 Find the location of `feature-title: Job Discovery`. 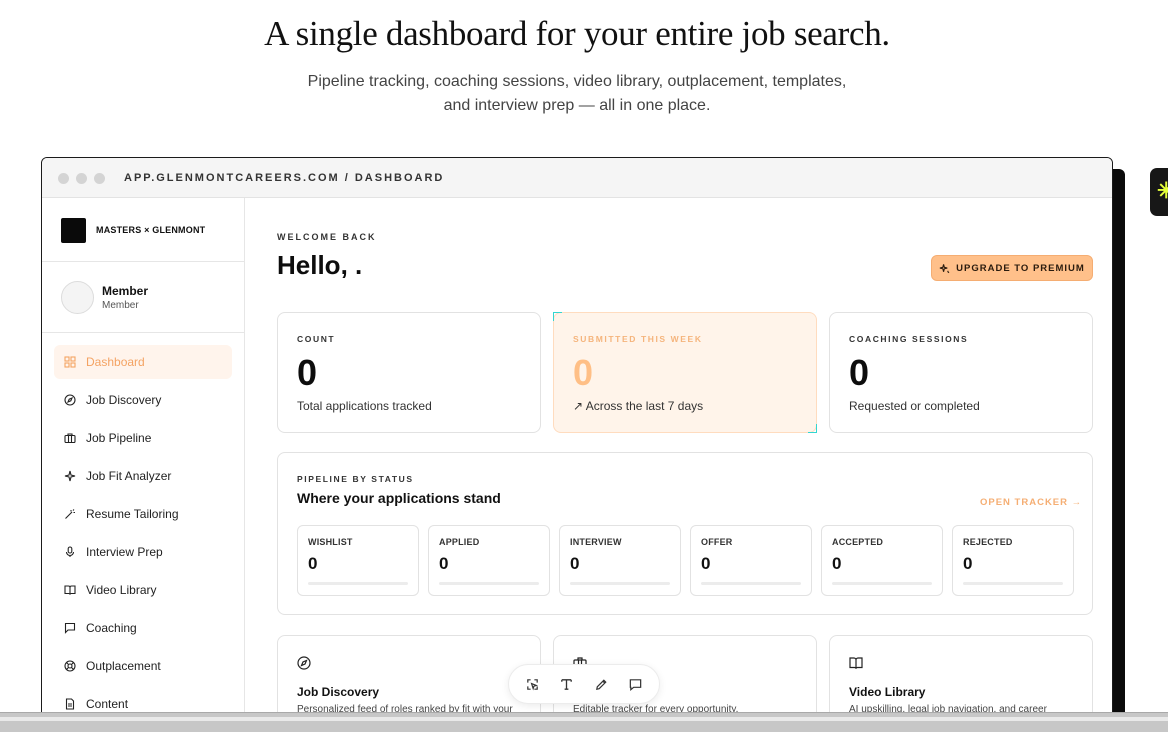

feature-title: Job Discovery is located at coordinates (338, 692).